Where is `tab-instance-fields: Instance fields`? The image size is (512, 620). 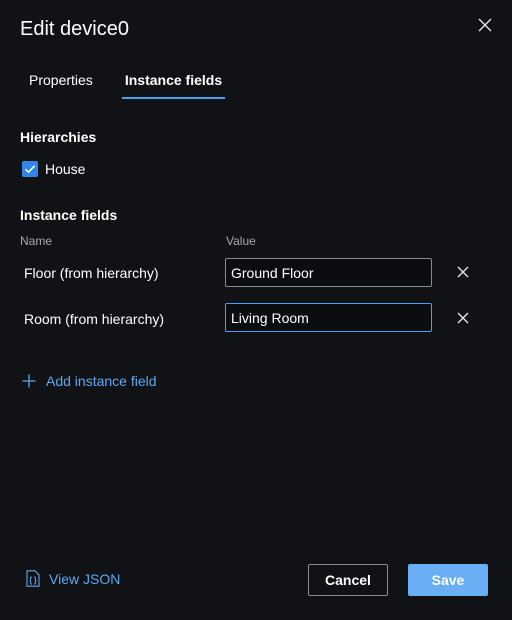 tab-instance-fields: Instance fields is located at coordinates (173, 80).